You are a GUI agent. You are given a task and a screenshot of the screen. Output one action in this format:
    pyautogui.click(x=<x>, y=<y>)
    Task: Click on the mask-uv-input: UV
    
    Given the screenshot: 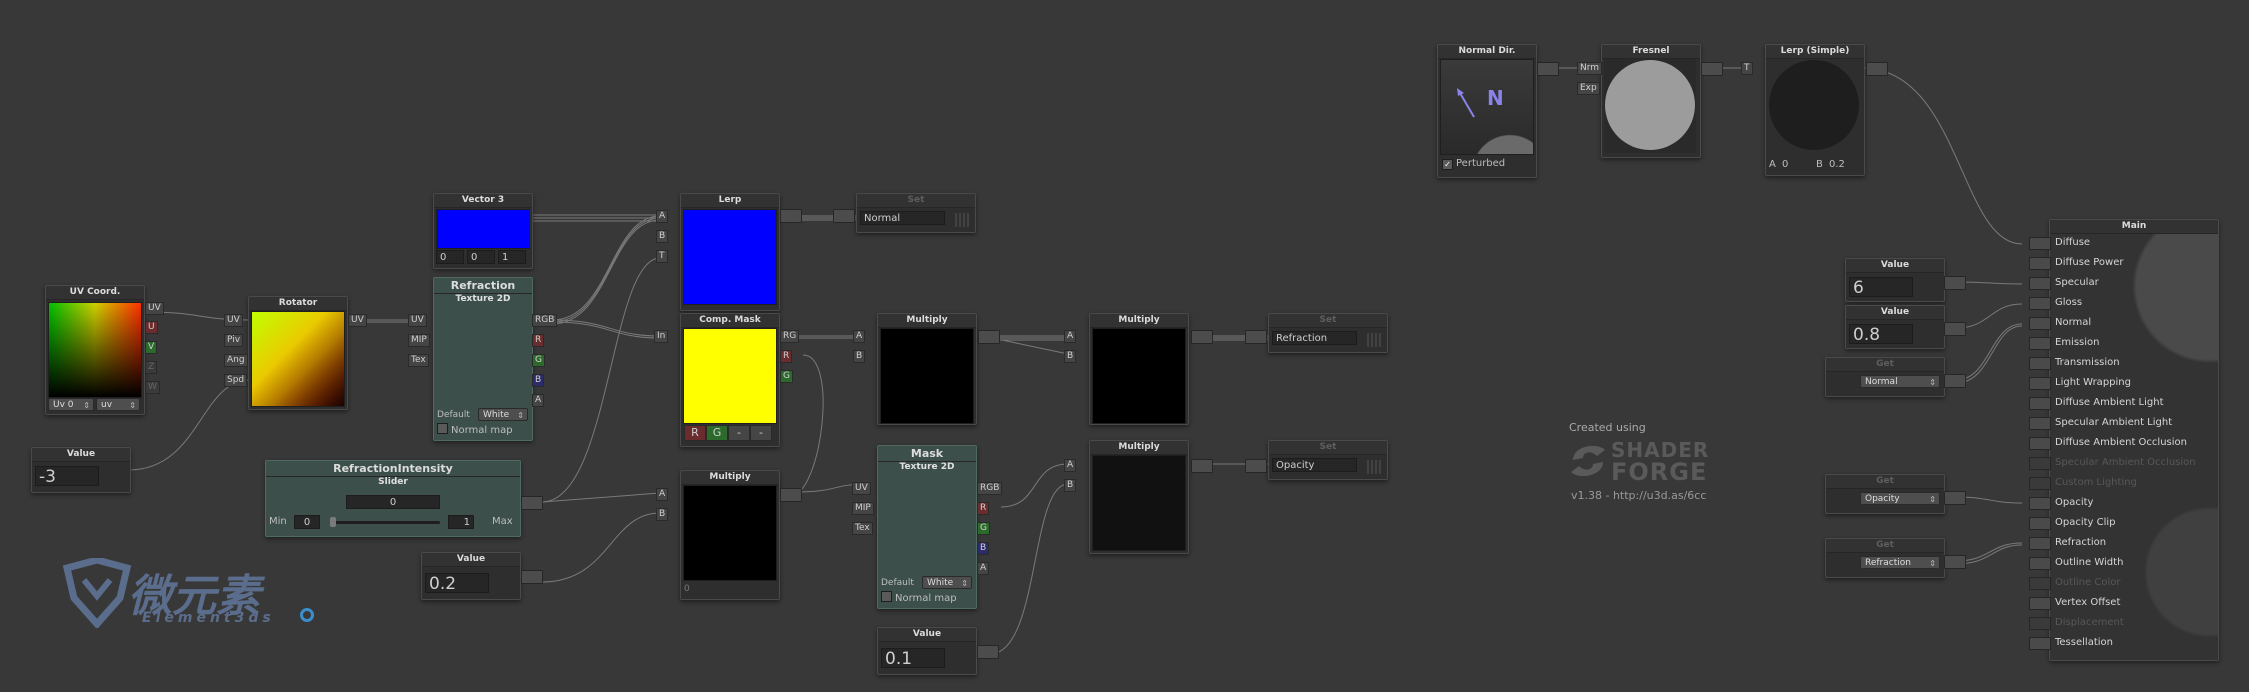 What is the action you would take?
    pyautogui.click(x=861, y=488)
    